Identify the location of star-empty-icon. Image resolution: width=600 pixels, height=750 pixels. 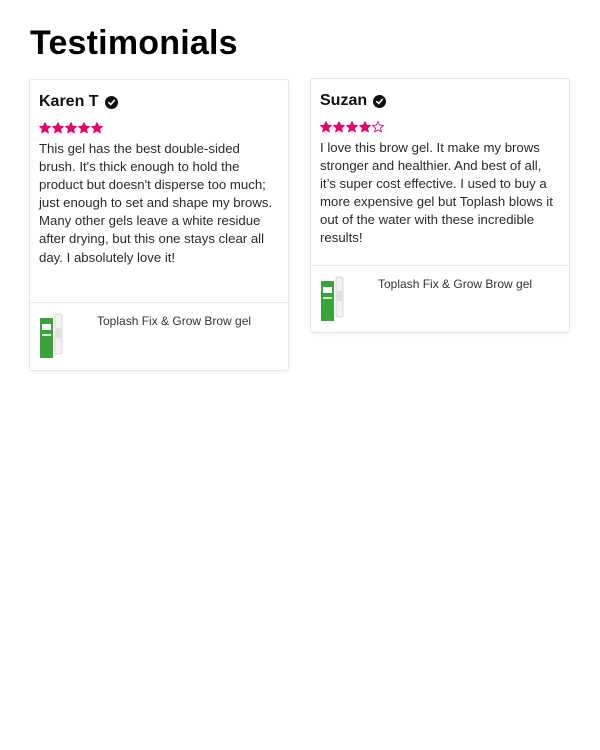
(378, 127).